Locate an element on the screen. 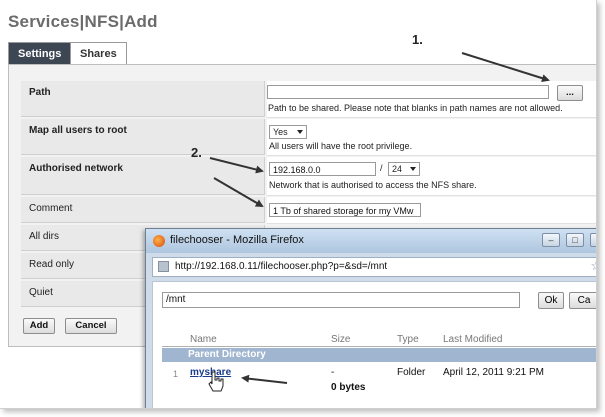  arrow-to-network is located at coordinates (236, 165).